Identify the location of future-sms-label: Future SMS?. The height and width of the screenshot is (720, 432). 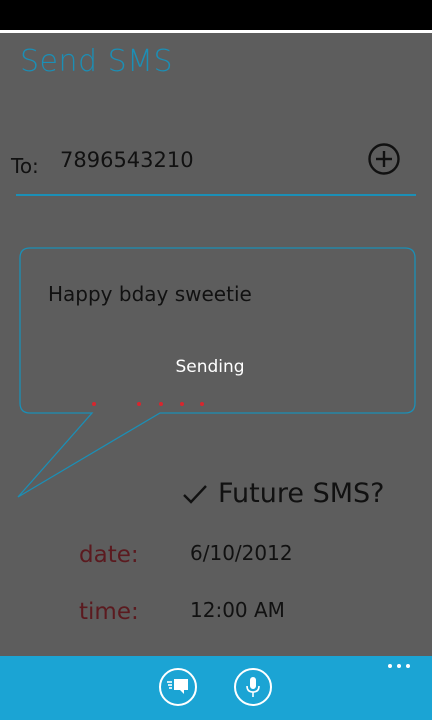
(301, 493).